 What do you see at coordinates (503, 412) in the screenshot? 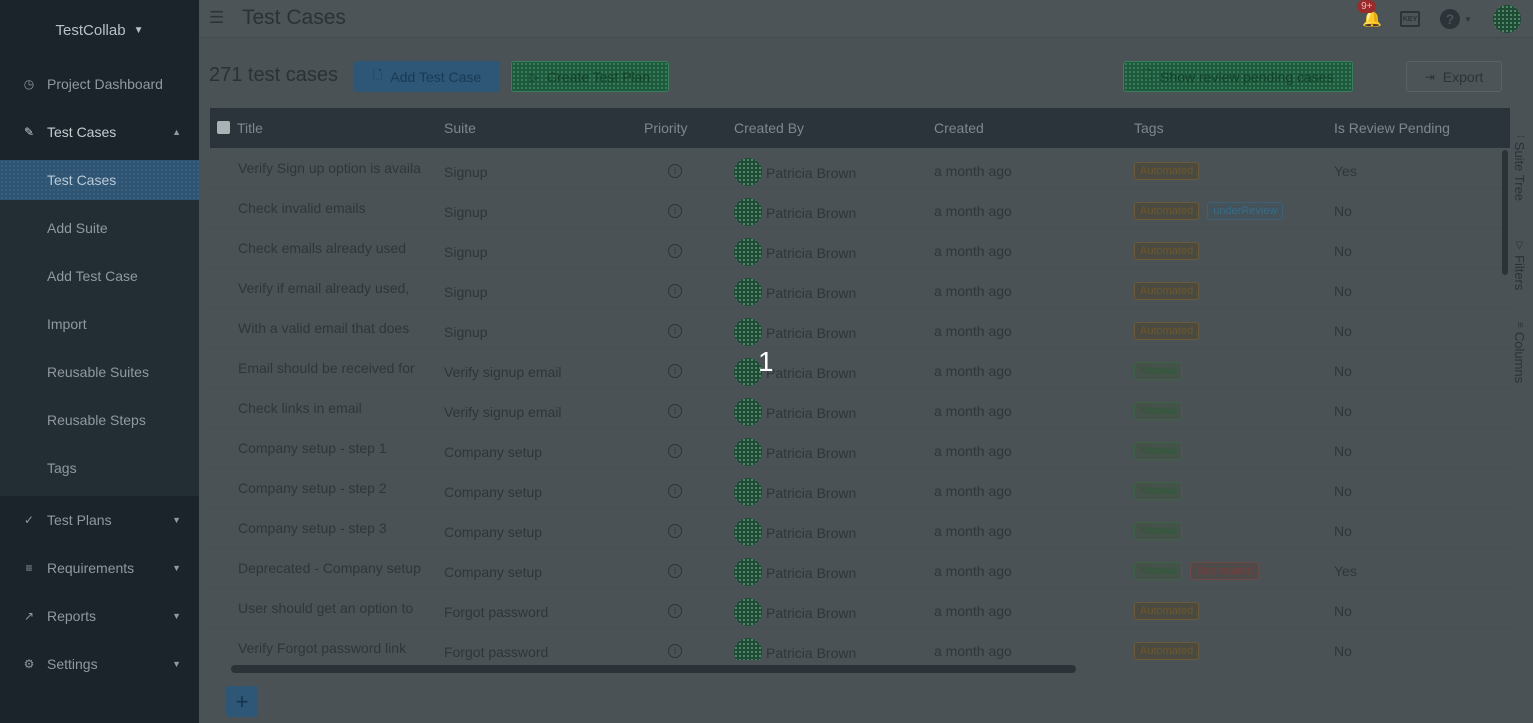
I see `suite-name: Verify signup email` at bounding box center [503, 412].